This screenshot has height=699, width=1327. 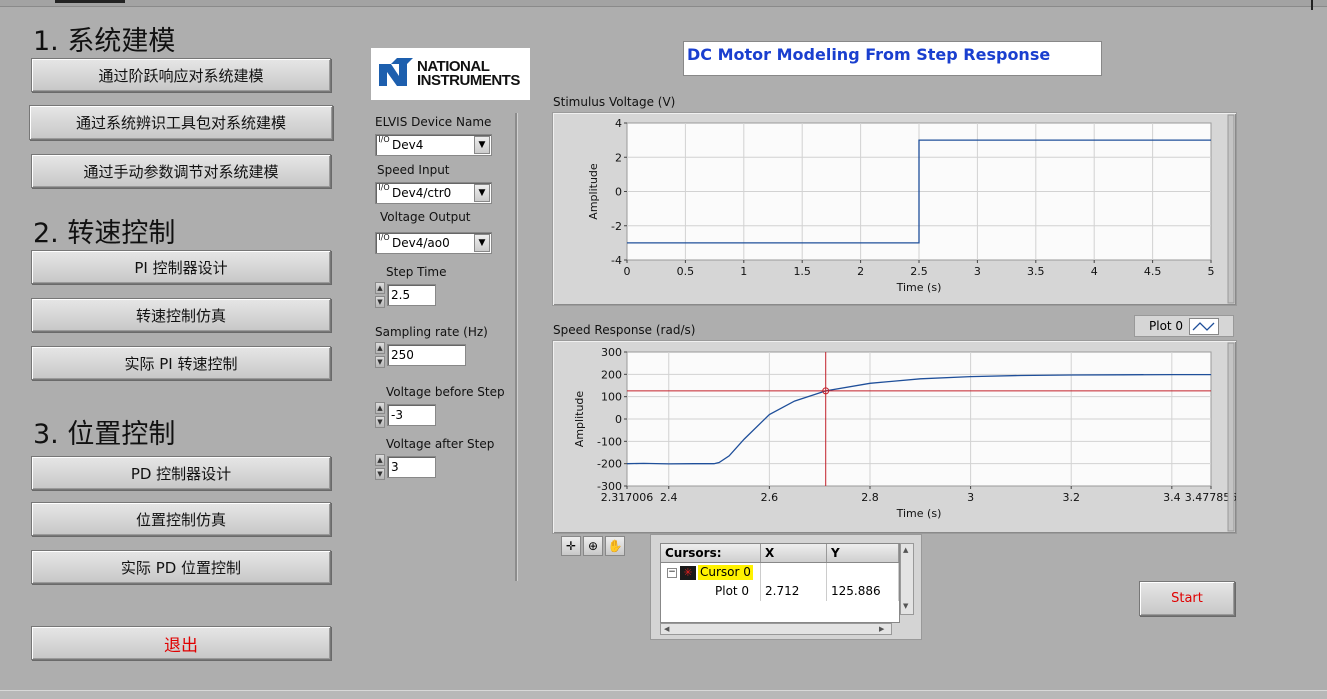 I want to click on step-response-modeling-button: 通过阶跃响应对系统建模, so click(x=181, y=75).